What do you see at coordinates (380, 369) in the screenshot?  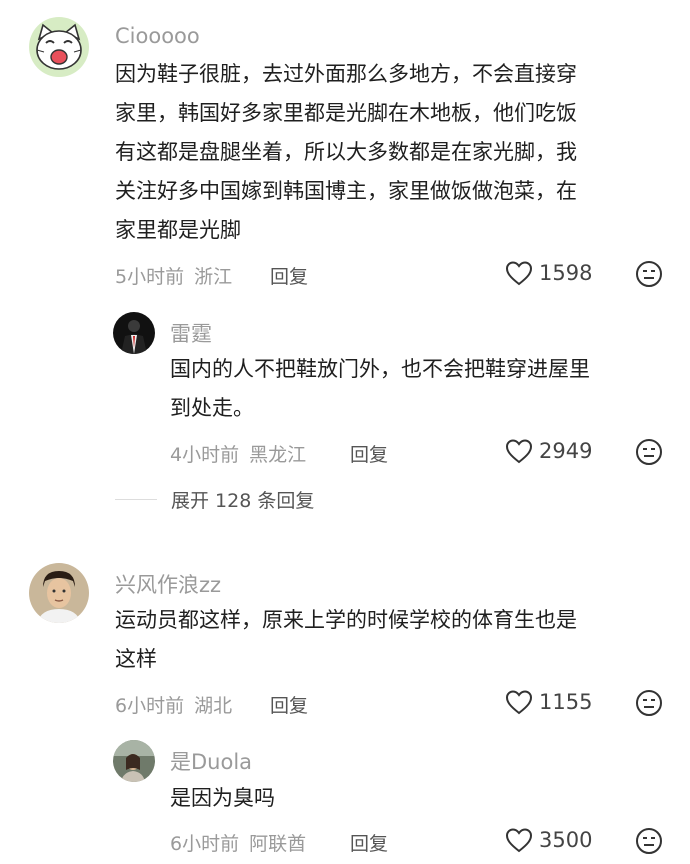 I see `comment-line: 国内的人不把鞋放门外，也不会把鞋穿进屋里` at bounding box center [380, 369].